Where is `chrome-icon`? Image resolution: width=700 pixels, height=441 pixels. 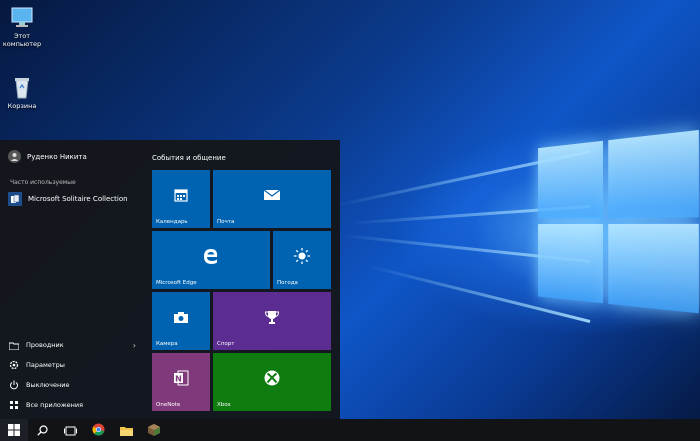 chrome-icon is located at coordinates (98, 430).